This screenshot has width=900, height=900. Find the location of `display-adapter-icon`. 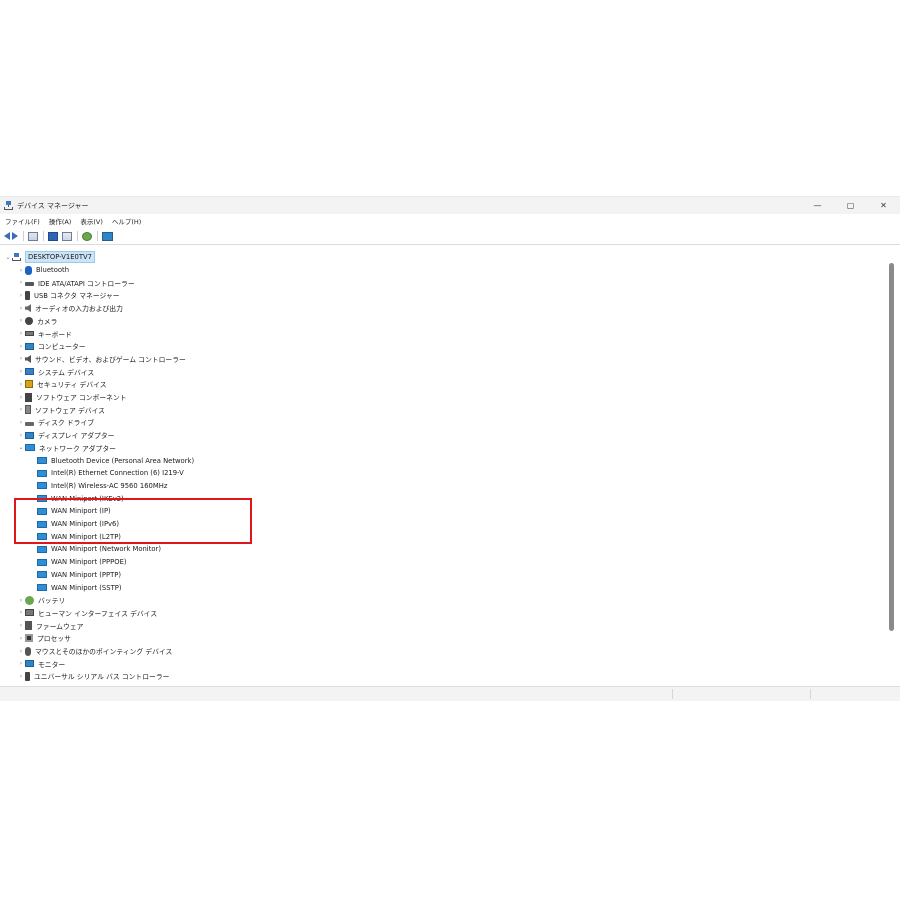

display-adapter-icon is located at coordinates (29, 435).